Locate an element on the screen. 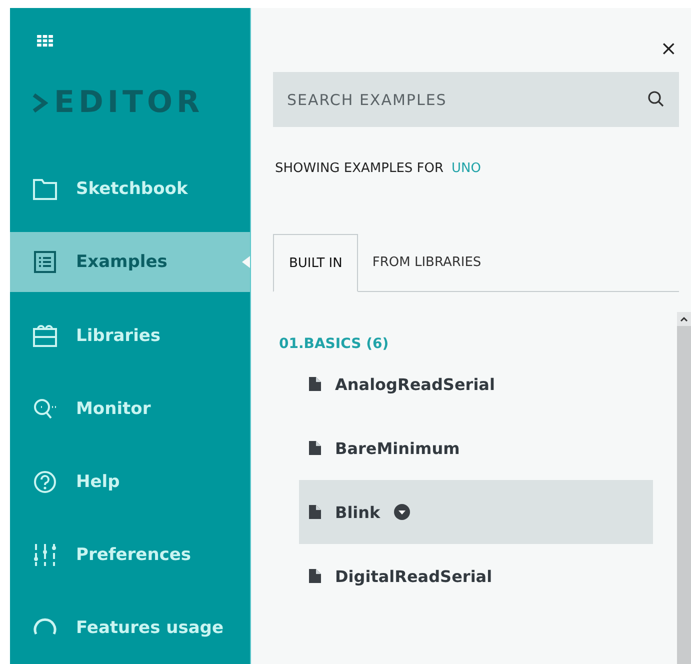  search-icon is located at coordinates (656, 99).